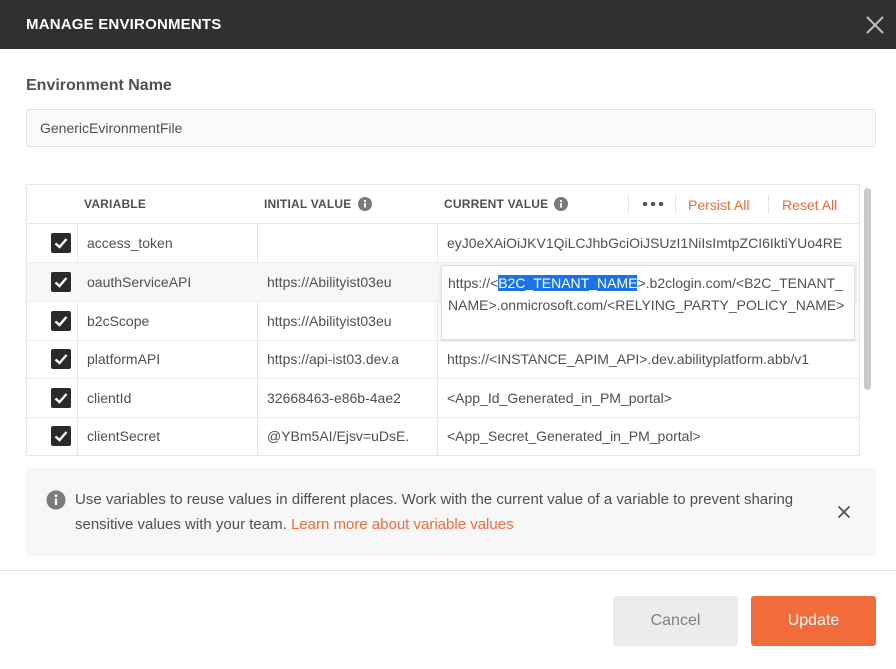 The image size is (896, 669). Describe the element at coordinates (318, 204) in the screenshot. I see `header-initial-value: INITIAL VALUE` at that location.